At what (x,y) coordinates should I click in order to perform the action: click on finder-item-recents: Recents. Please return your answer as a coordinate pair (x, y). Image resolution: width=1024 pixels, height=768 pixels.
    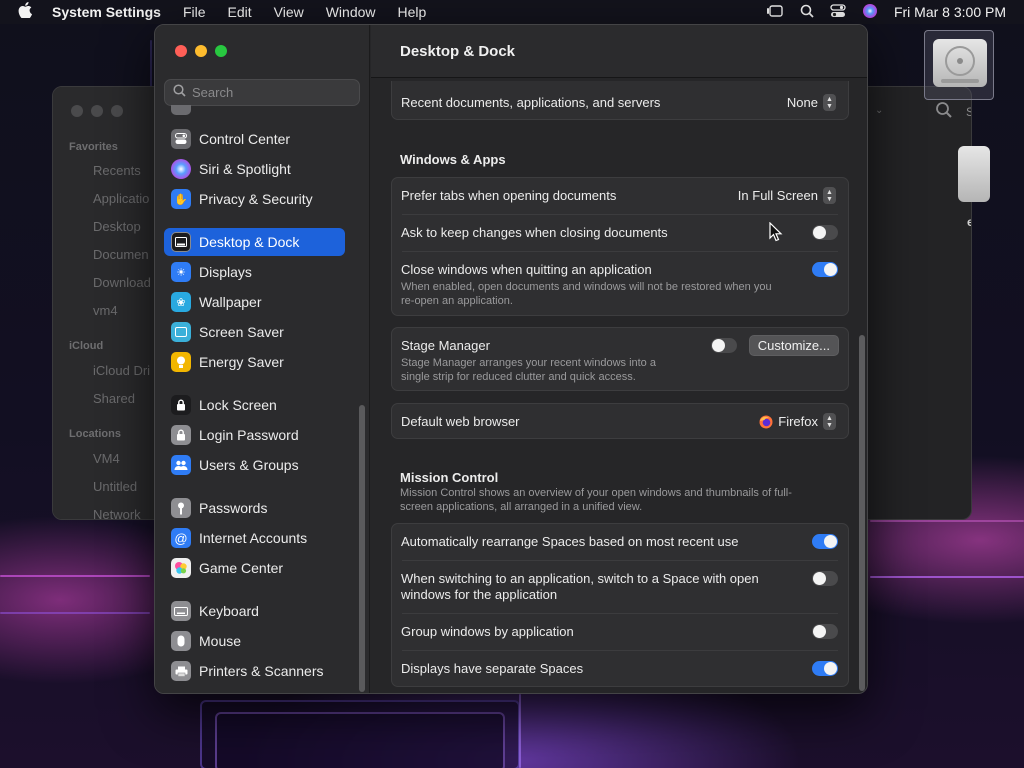
    Looking at the image, I should click on (117, 170).